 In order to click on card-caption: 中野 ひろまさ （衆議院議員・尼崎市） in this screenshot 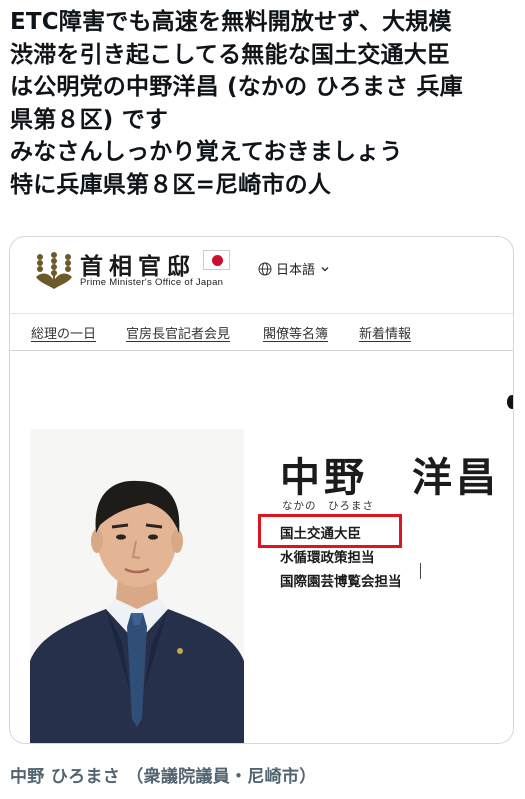, I will do `click(163, 774)`.